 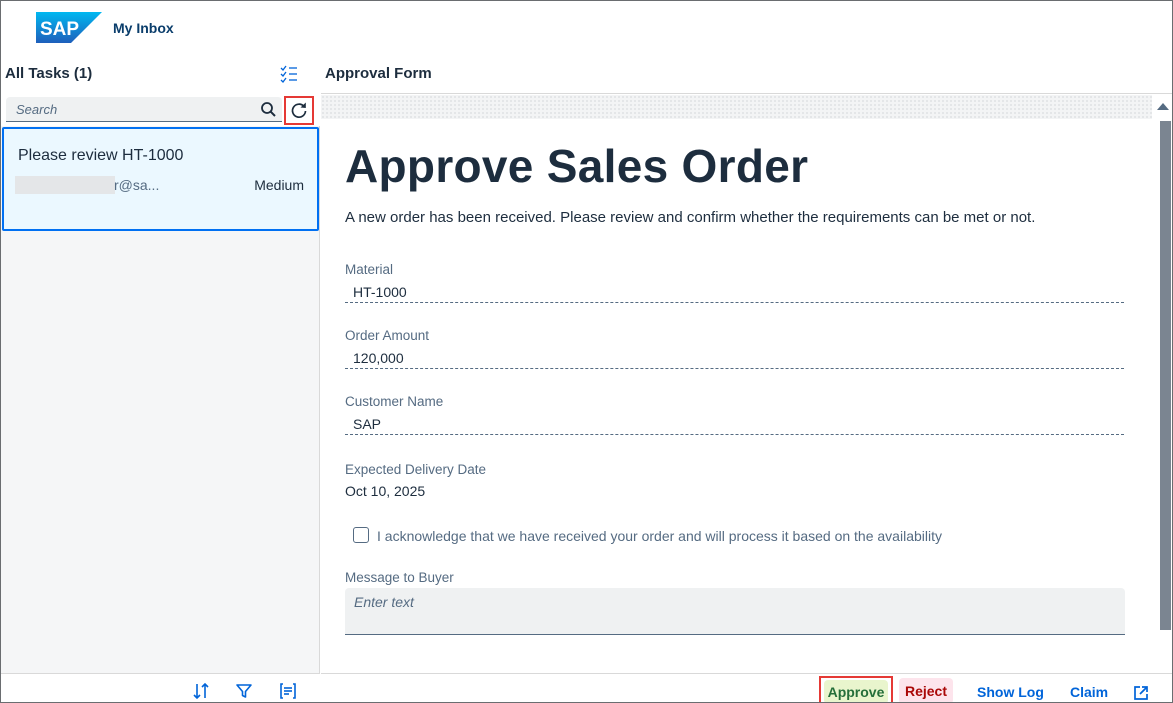 I want to click on customer-name-value: SAP, so click(x=367, y=424).